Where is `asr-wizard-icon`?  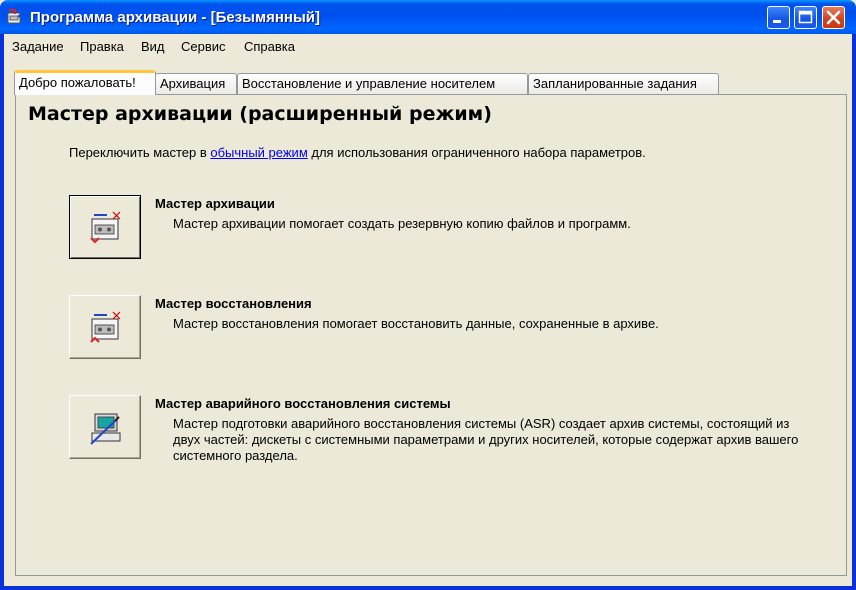 asr-wizard-icon is located at coordinates (105, 429).